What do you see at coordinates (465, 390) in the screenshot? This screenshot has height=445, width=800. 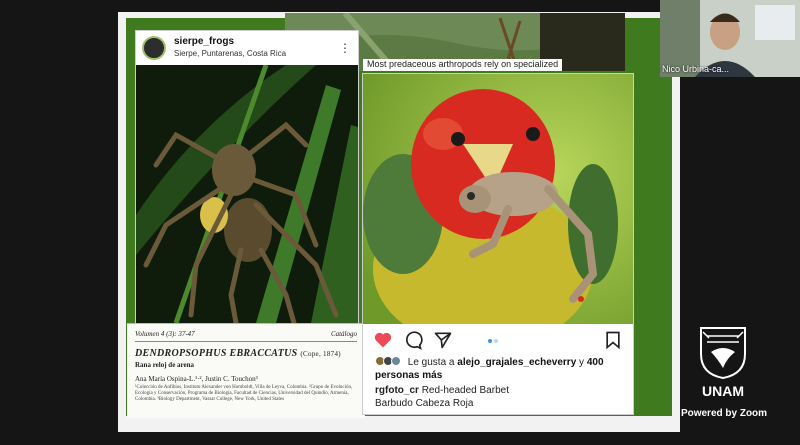 I see `caption-text: Red-headed Barbet` at bounding box center [465, 390].